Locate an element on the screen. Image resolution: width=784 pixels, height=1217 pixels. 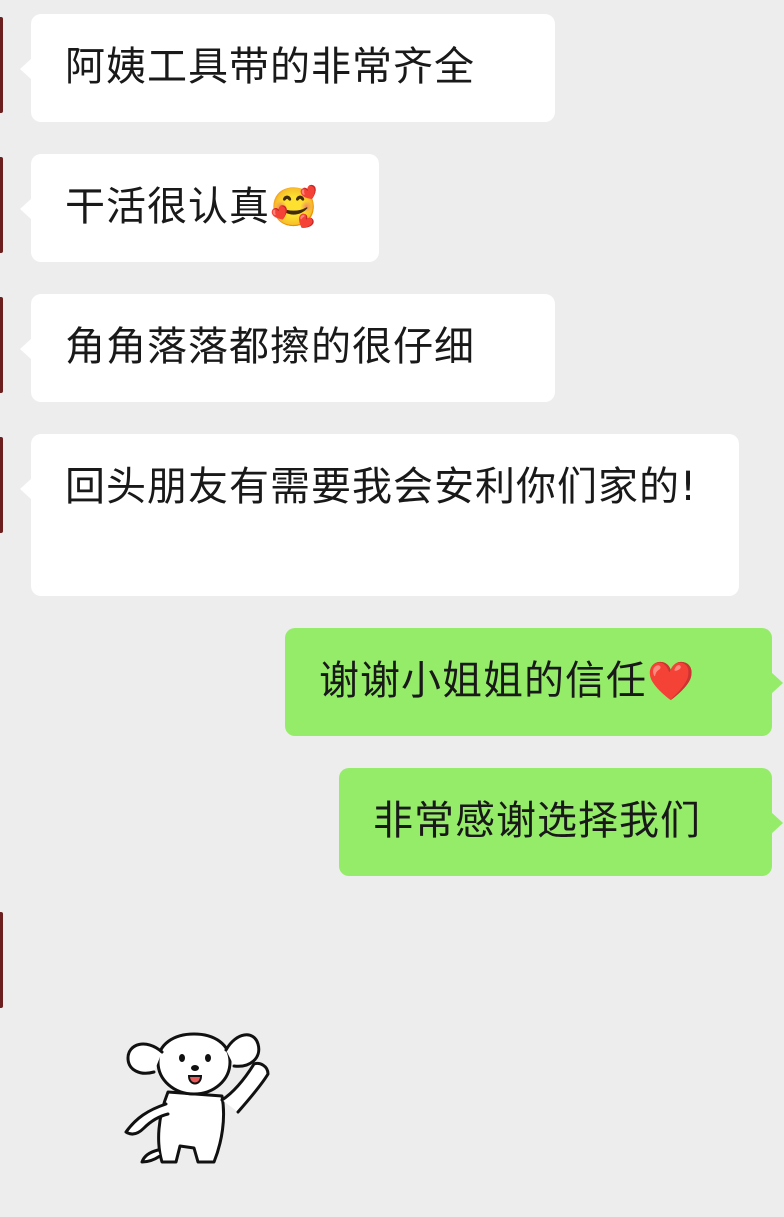
message-text: 回头朋友有需要我会安利你们家的! is located at coordinates (381, 487).